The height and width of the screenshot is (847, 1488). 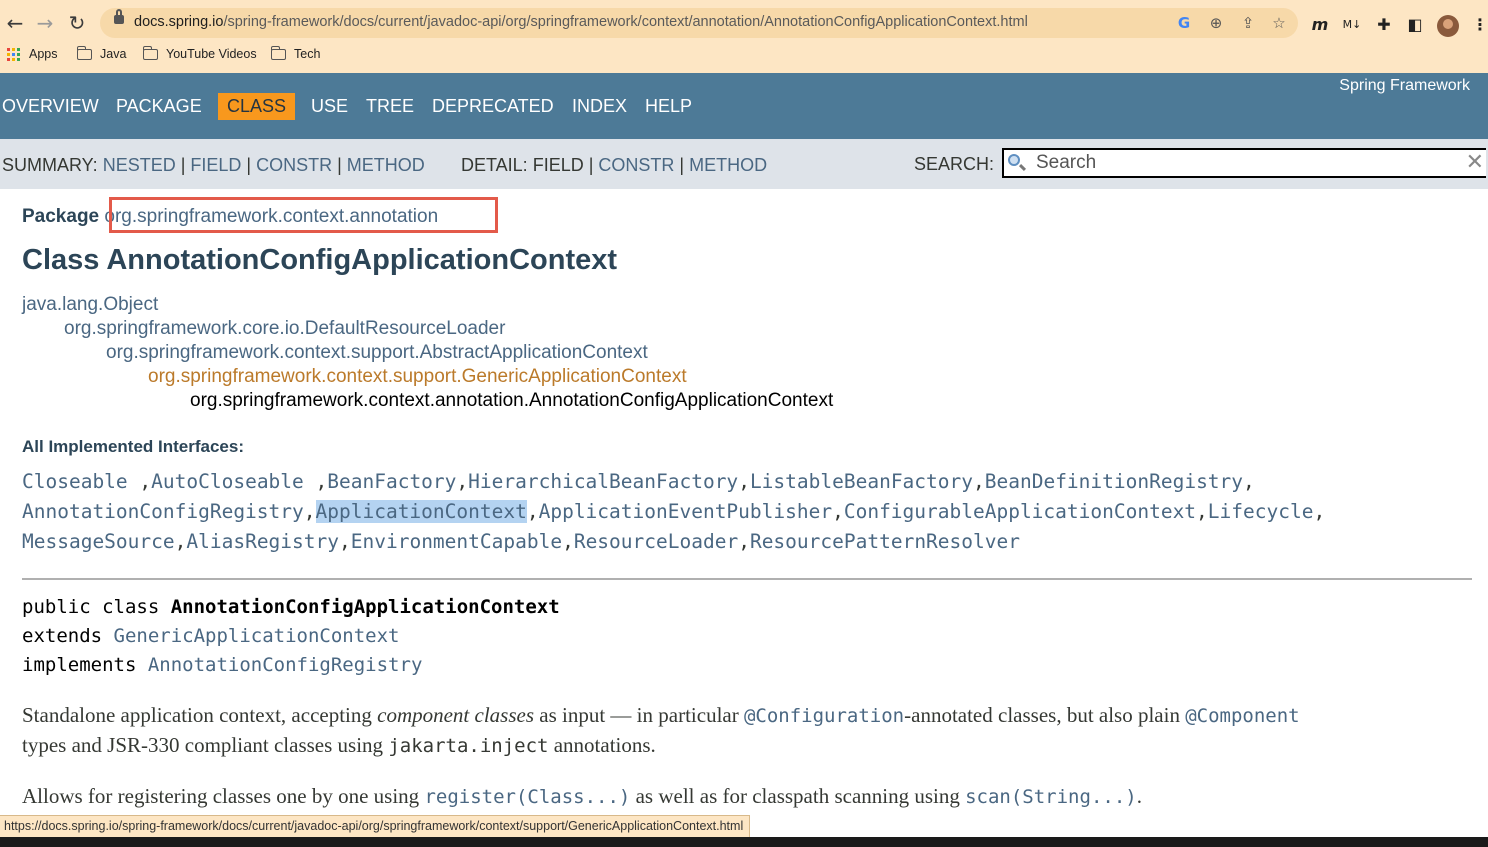 What do you see at coordinates (744, 55) in the screenshot?
I see `bookmarks-bar: Apps Java YouTube Videos Tech` at bounding box center [744, 55].